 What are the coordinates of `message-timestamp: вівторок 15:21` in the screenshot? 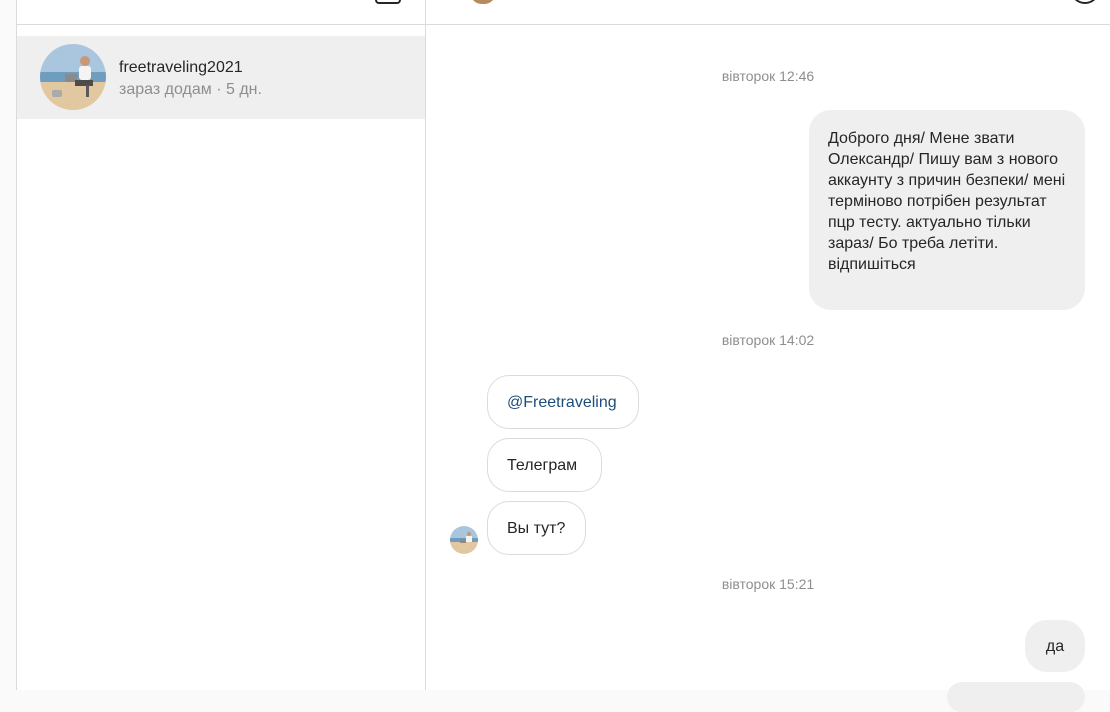 It's located at (768, 584).